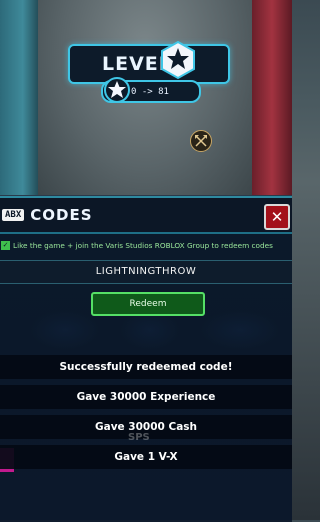  I want to click on notification-item: Gave 1 V-X, so click(146, 457).